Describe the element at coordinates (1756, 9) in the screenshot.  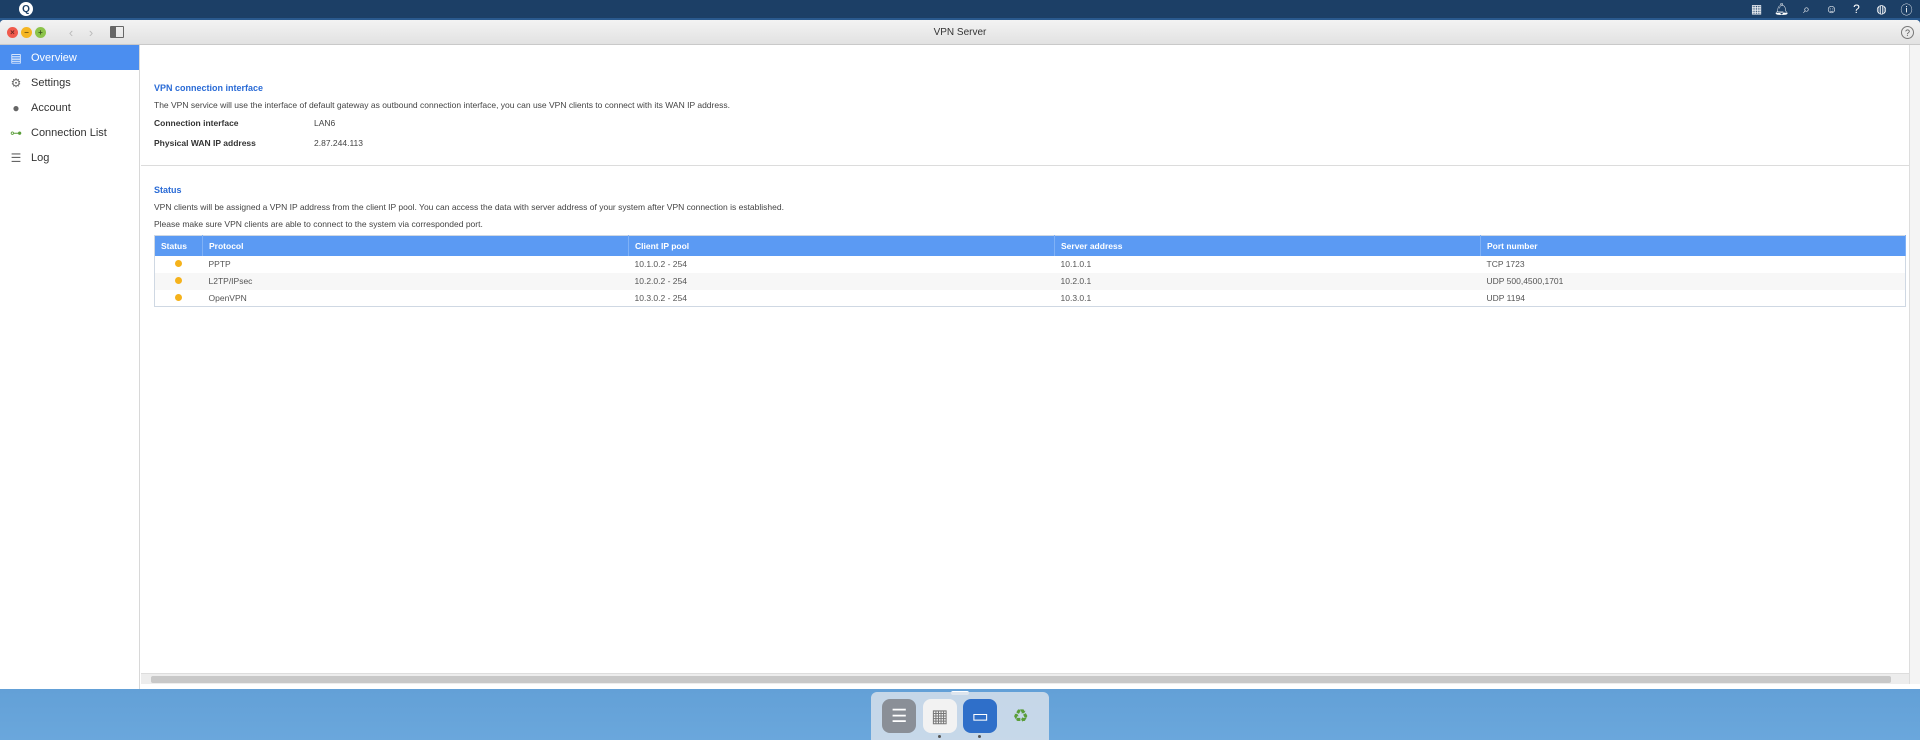
I see `apps-grid-icon: ▦` at that location.